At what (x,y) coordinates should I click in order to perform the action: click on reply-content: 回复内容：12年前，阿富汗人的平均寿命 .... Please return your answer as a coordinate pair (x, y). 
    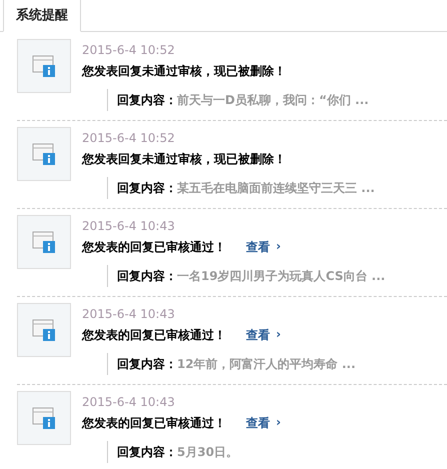
    Looking at the image, I should click on (236, 364).